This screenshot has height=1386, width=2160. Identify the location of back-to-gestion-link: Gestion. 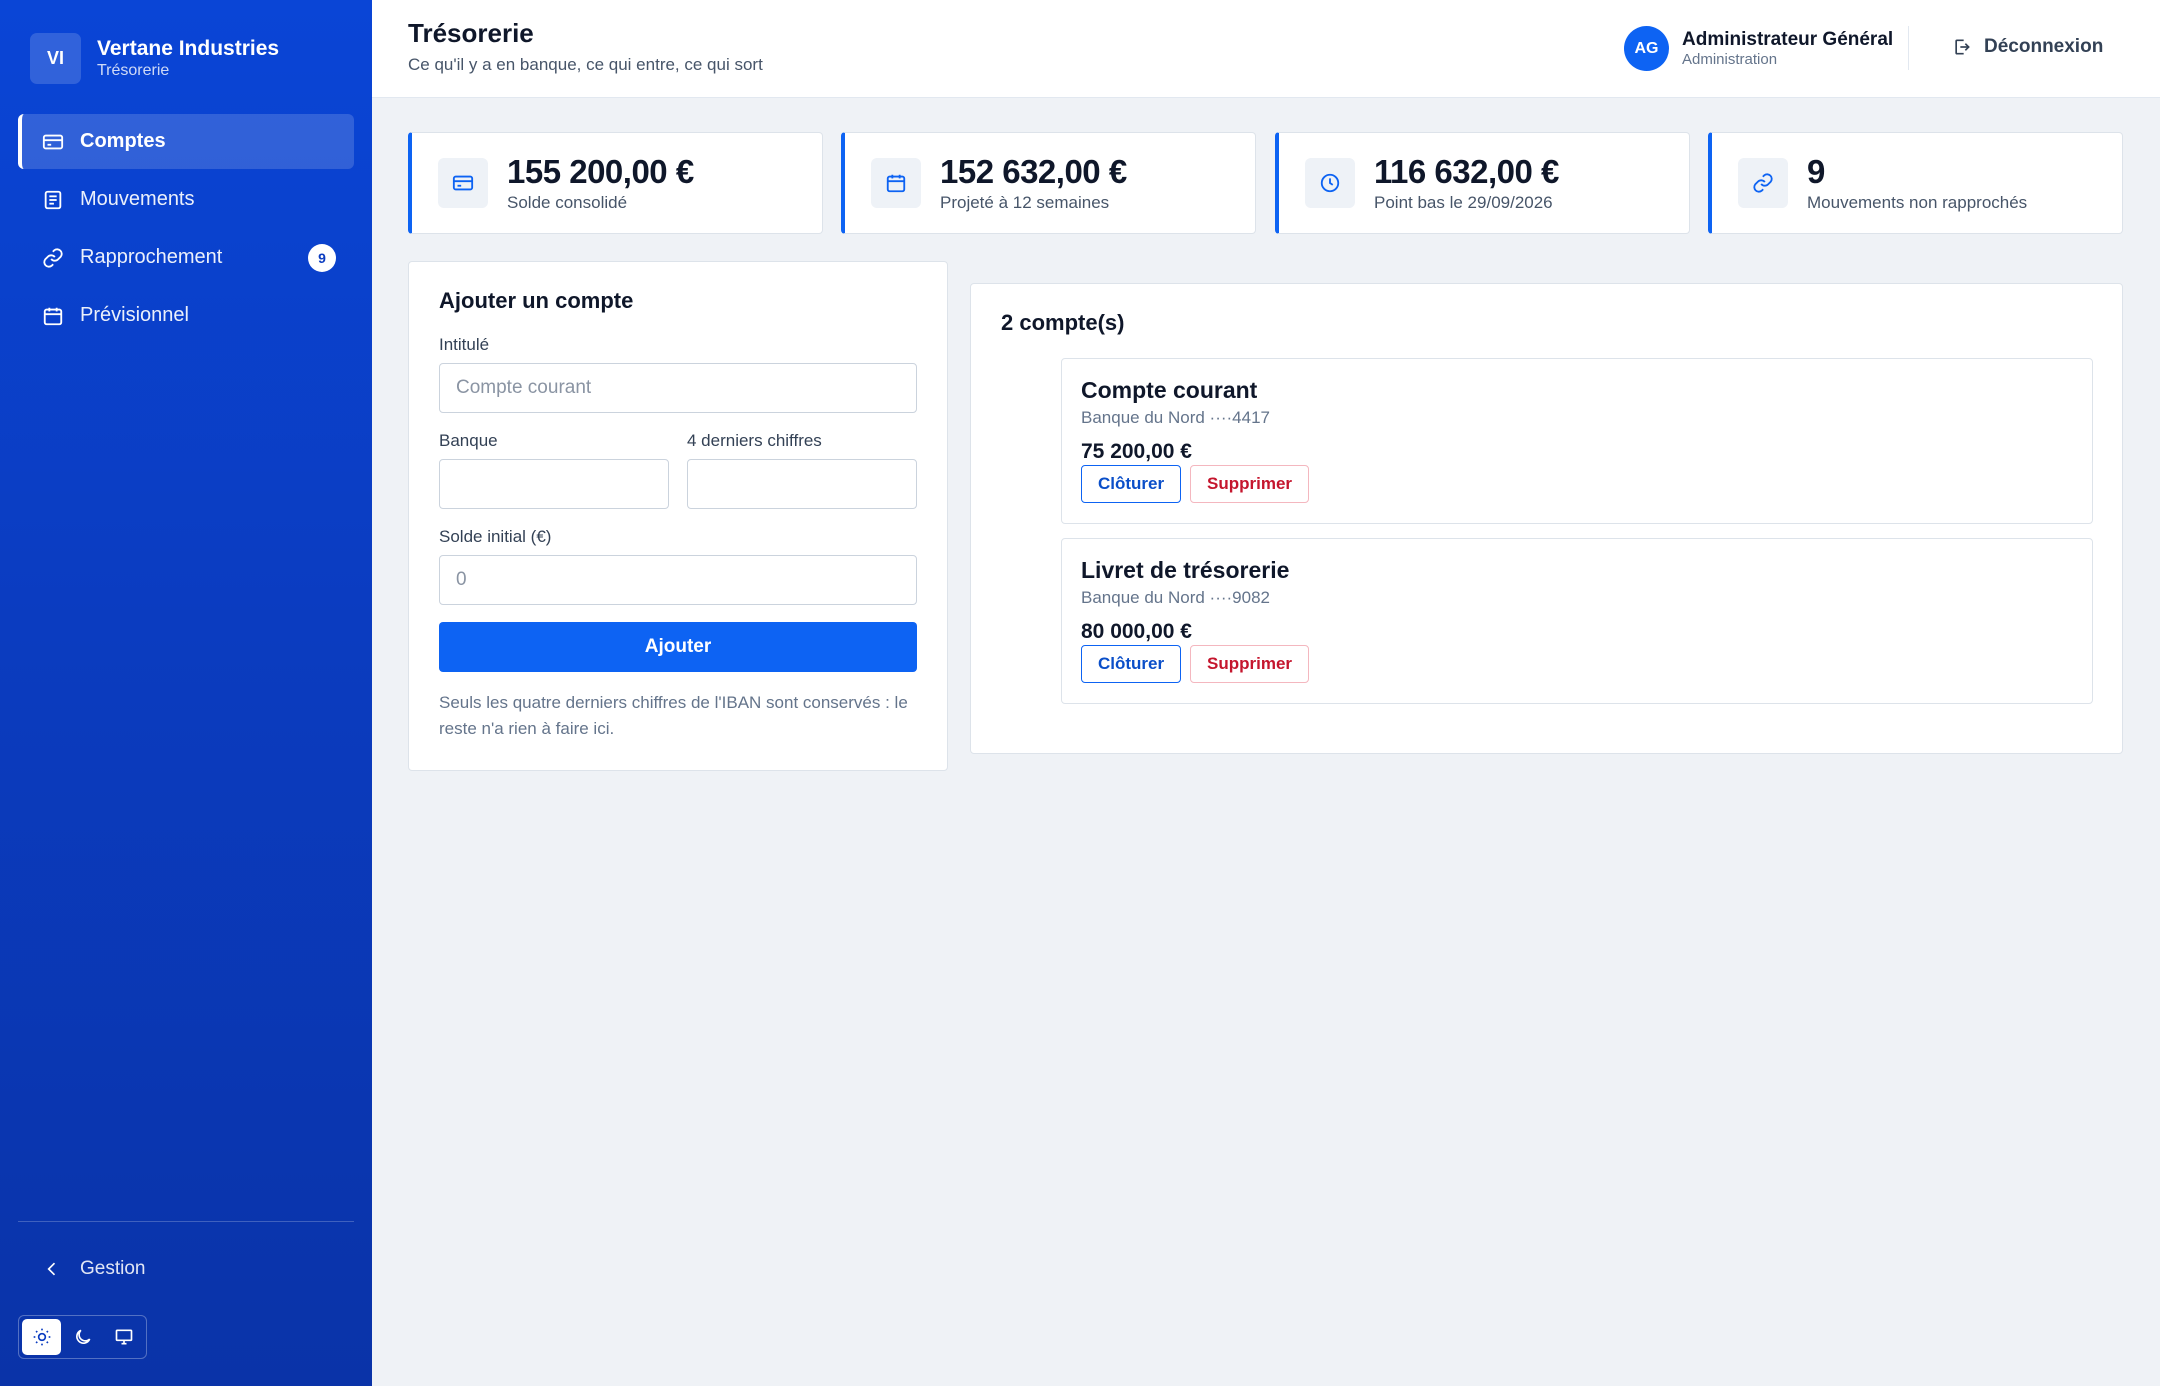
(93, 1269).